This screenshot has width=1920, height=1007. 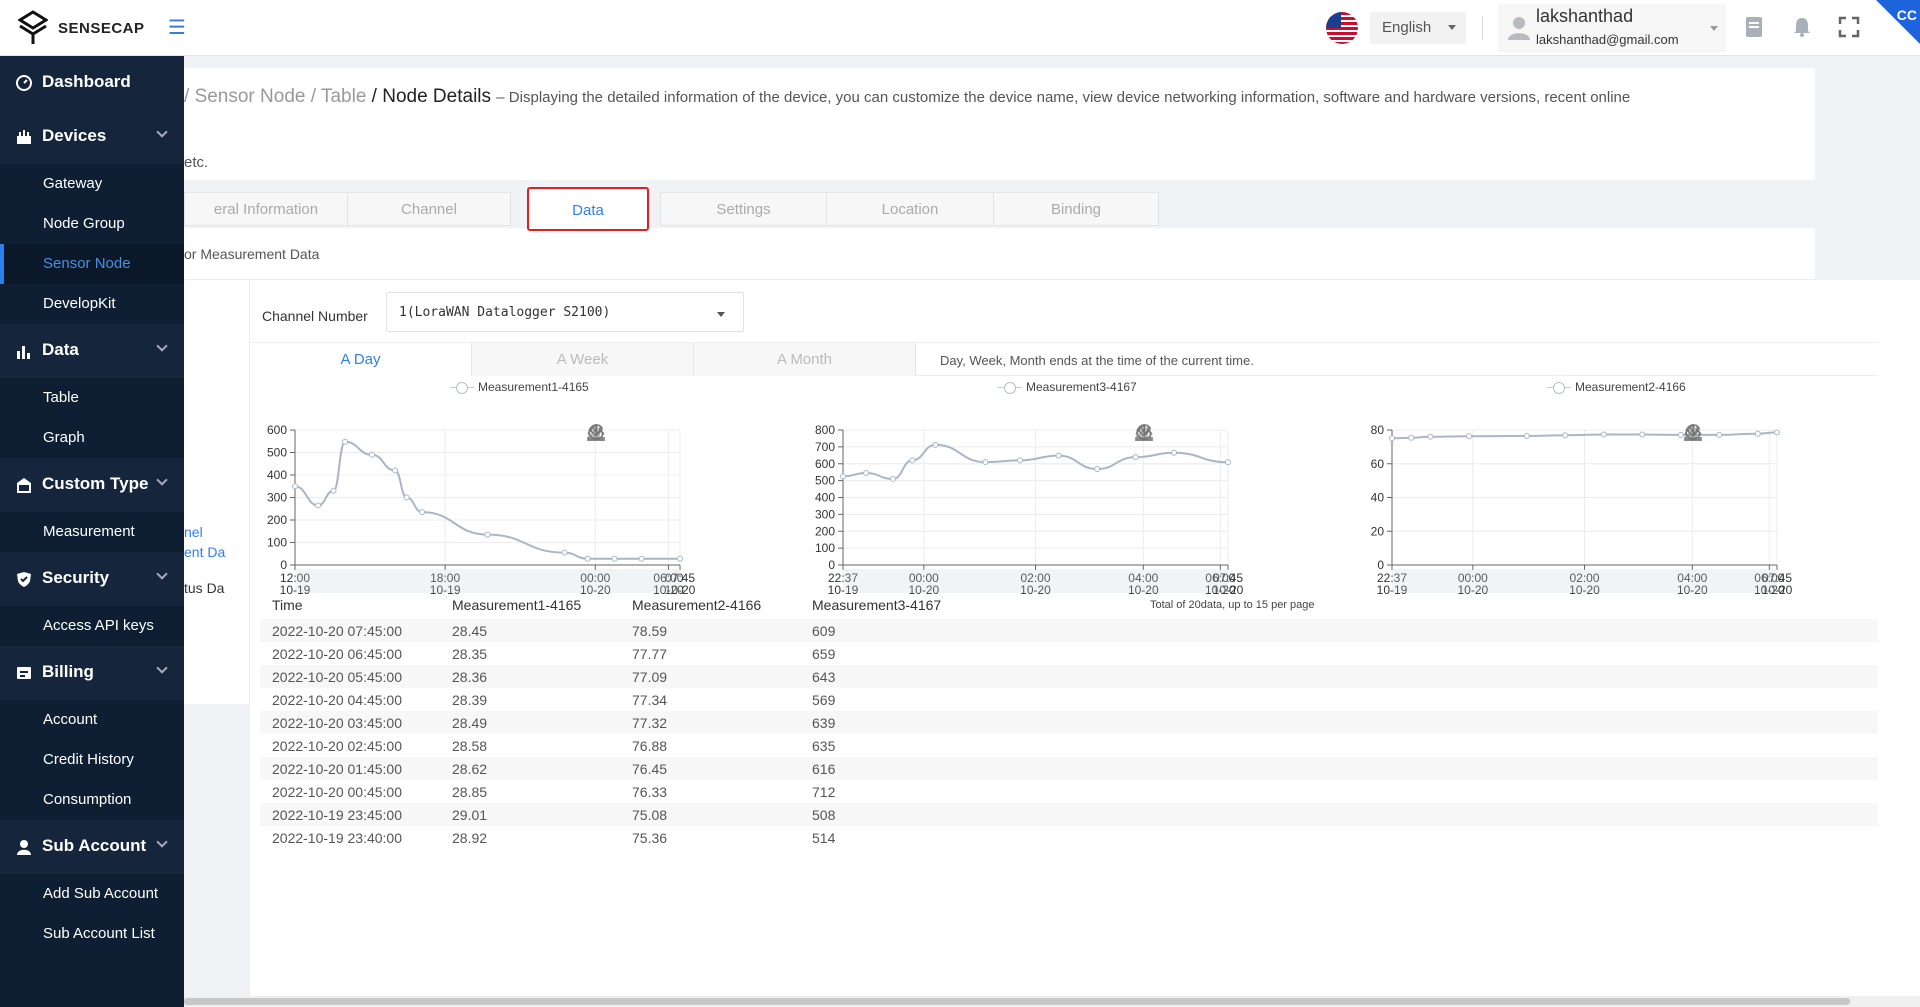 I want to click on breadcrumb-sensor-node: Sensor Node, so click(x=250, y=96).